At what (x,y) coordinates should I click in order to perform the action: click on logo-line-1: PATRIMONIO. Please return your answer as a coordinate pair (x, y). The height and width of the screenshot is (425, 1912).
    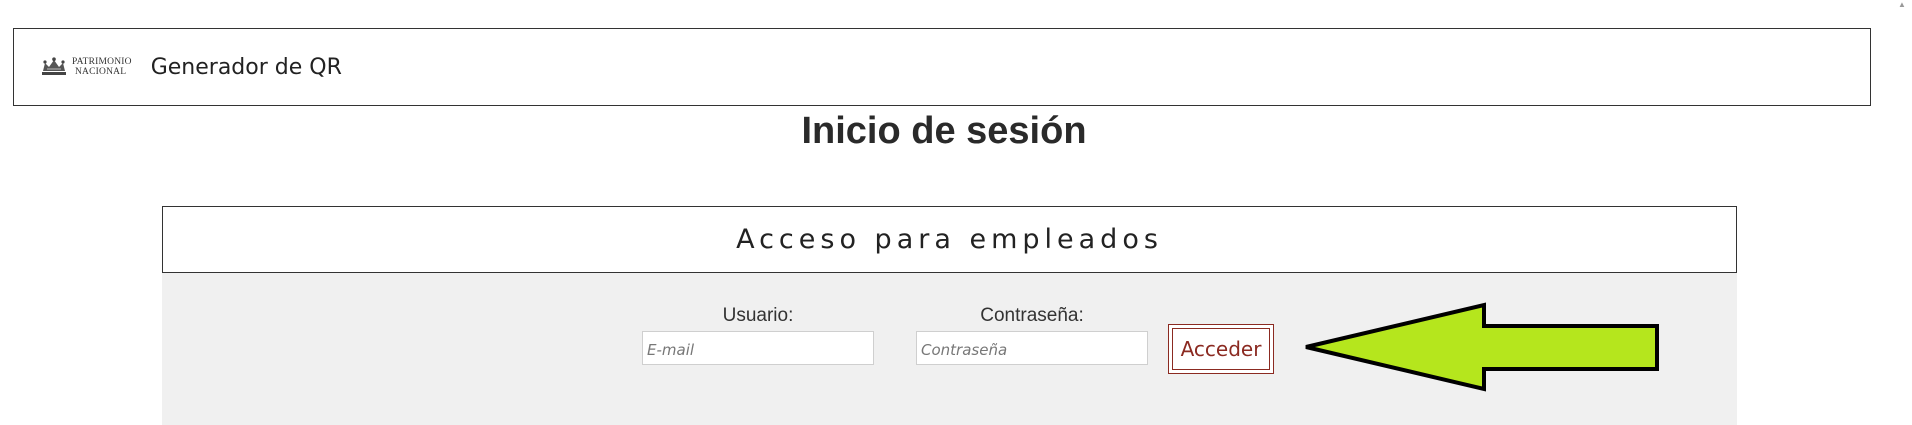
    Looking at the image, I should click on (102, 62).